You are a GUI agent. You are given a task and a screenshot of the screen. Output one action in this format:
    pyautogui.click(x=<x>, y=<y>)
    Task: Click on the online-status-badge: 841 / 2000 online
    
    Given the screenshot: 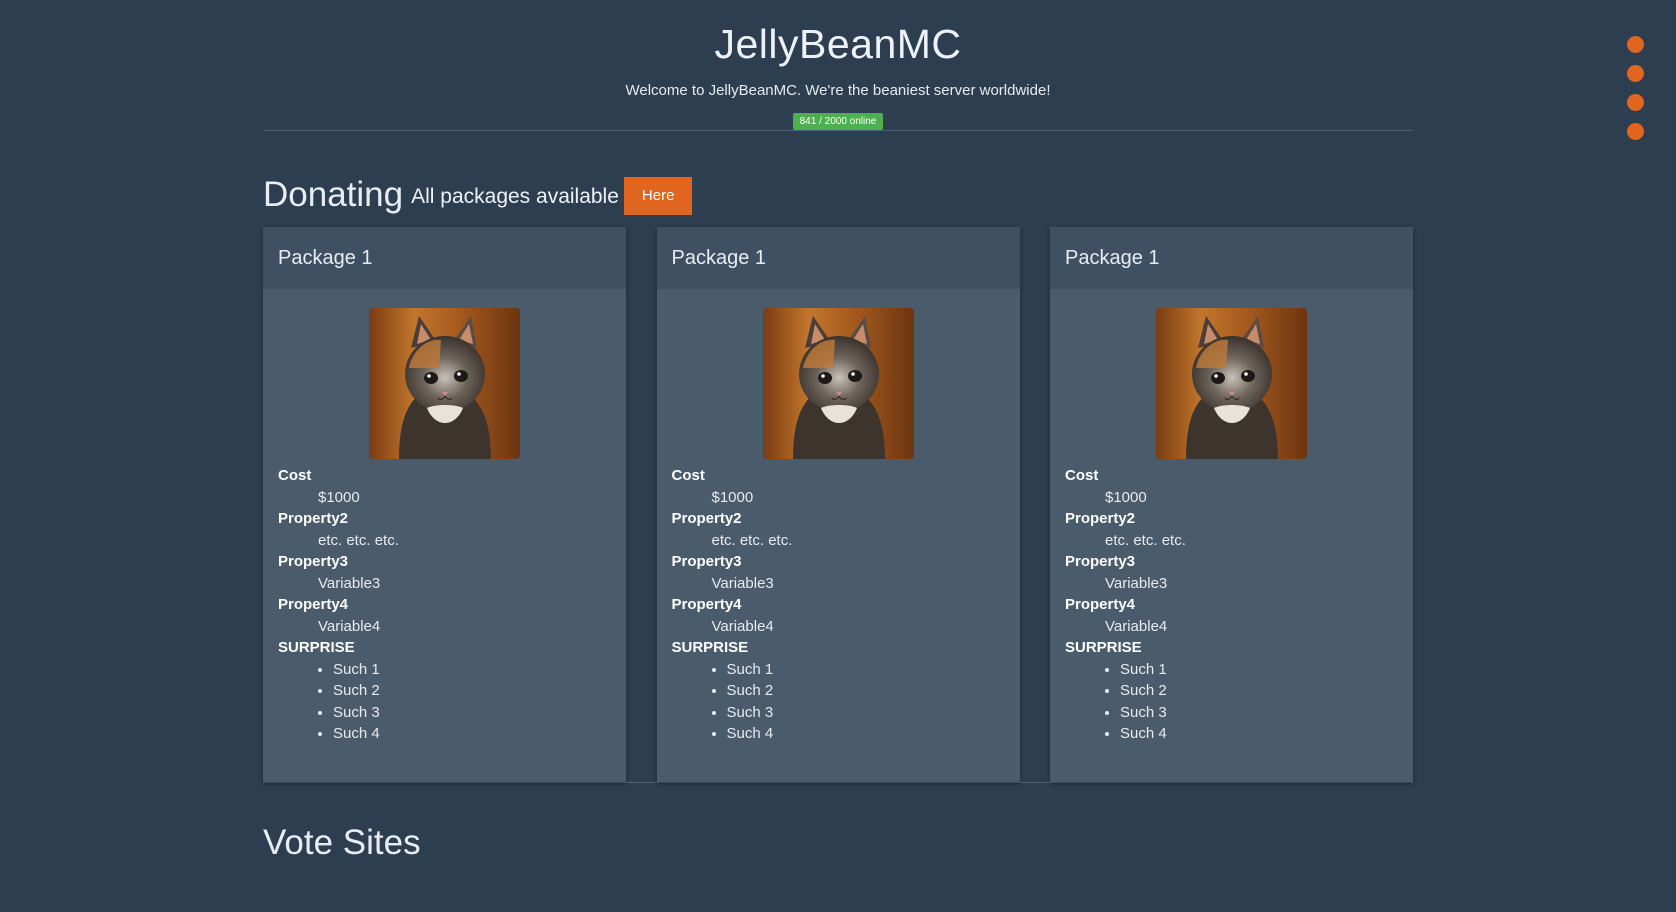 What is the action you would take?
    pyautogui.click(x=838, y=121)
    